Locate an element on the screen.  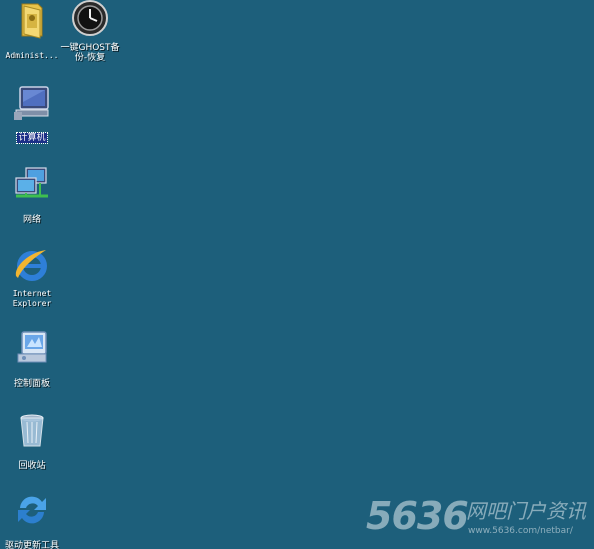
driver-update-icon is located at coordinates (32, 510).